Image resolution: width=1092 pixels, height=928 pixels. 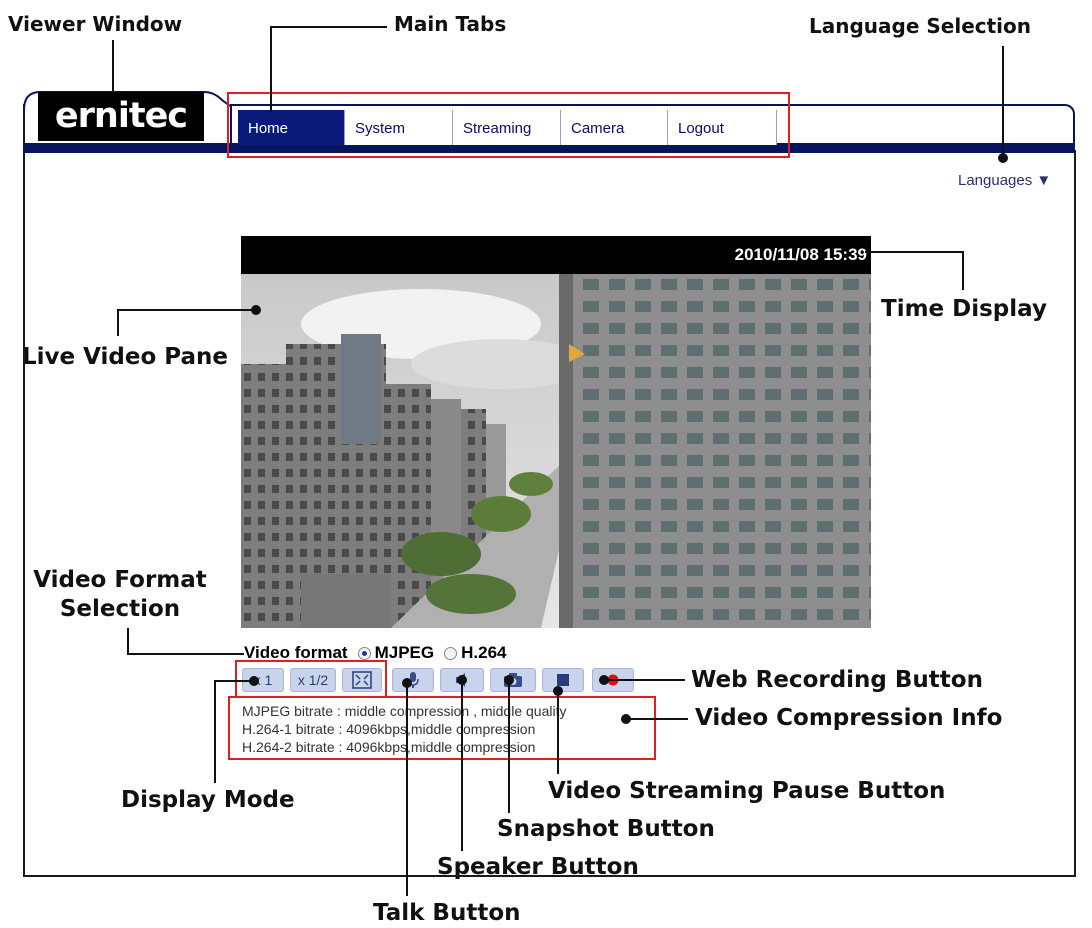 I want to click on fullscreen-button, so click(x=362, y=680).